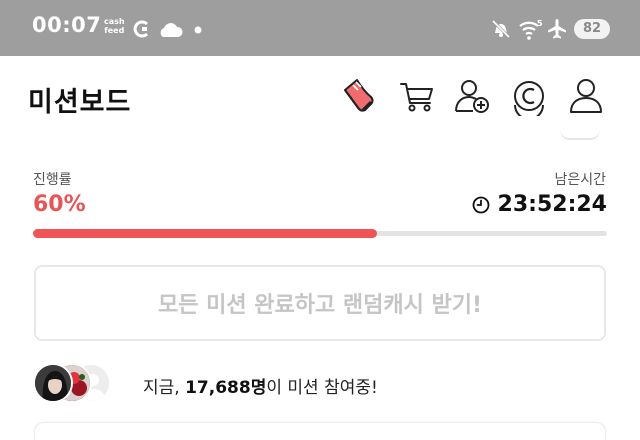  Describe the element at coordinates (53, 383) in the screenshot. I see `avatar` at that location.